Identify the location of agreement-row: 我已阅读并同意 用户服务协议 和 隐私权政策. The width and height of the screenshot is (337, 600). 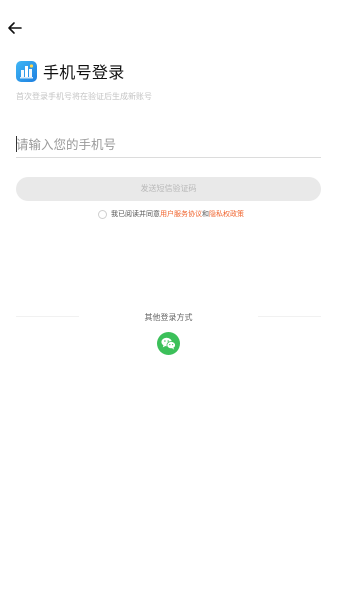
(171, 214).